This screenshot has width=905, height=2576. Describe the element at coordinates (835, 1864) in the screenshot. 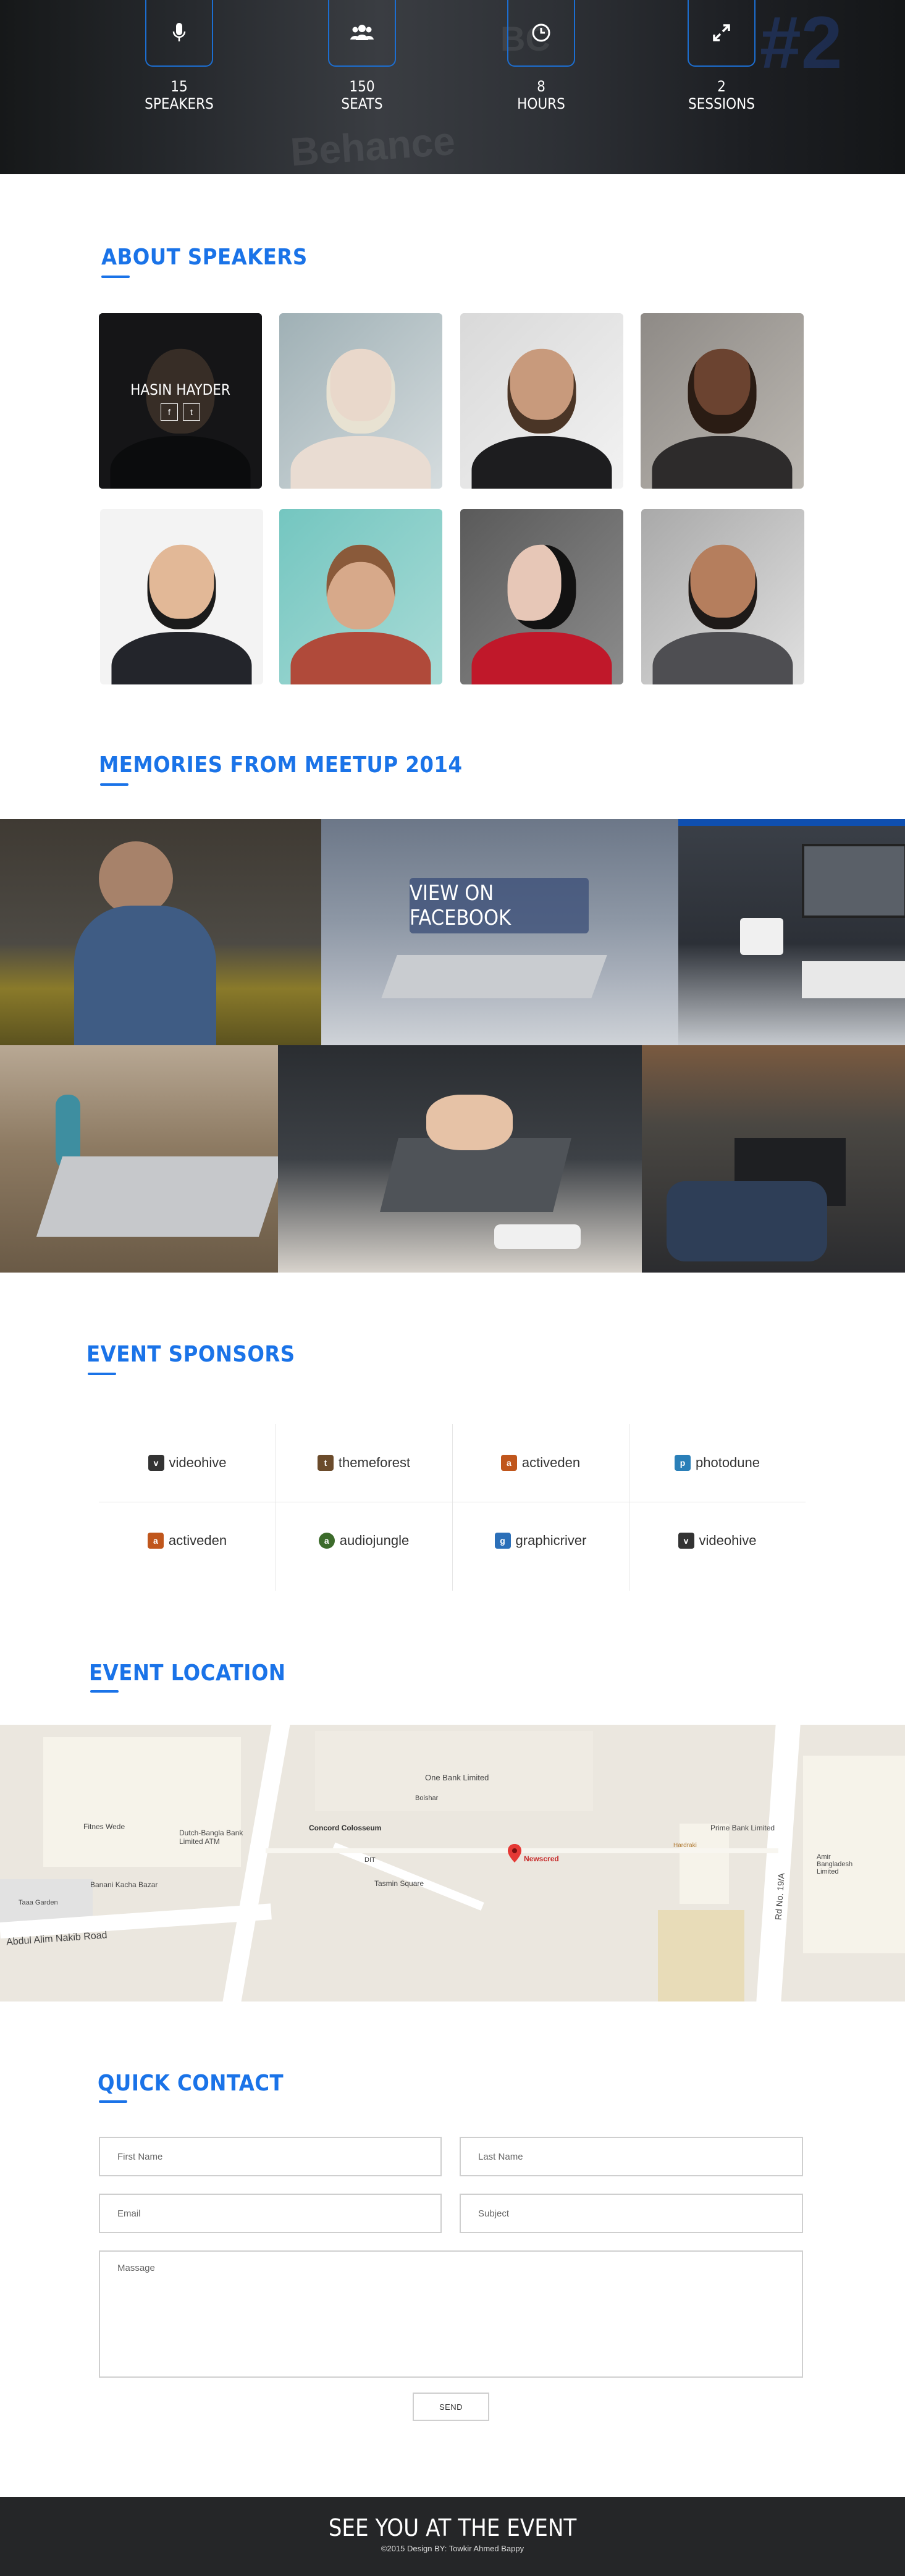

I see `map-label: Amir Bangladesh Limited` at that location.